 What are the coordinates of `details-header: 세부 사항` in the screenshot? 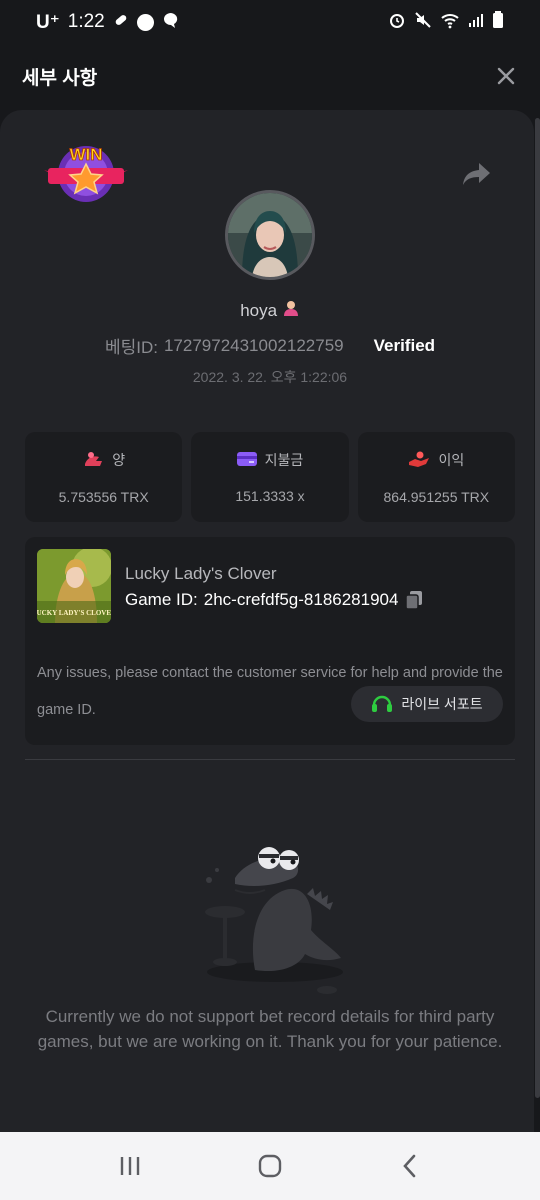 It's located at (270, 76).